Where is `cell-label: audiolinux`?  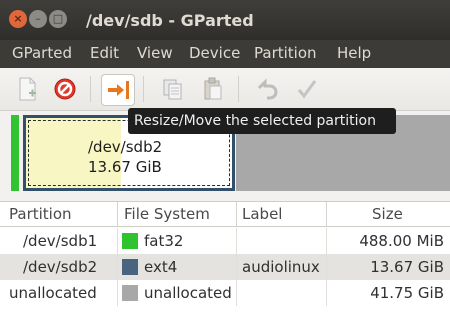 cell-label: audiolinux is located at coordinates (281, 267).